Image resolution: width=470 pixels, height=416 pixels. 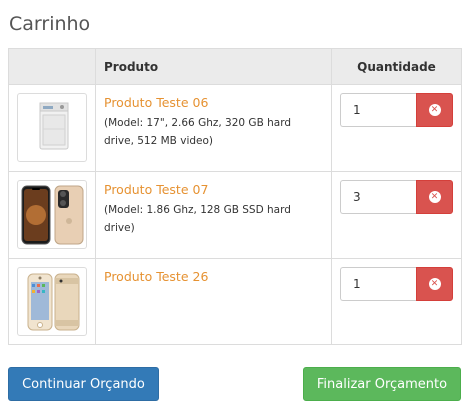 I want to click on washing-machine-icon, so click(x=54, y=126).